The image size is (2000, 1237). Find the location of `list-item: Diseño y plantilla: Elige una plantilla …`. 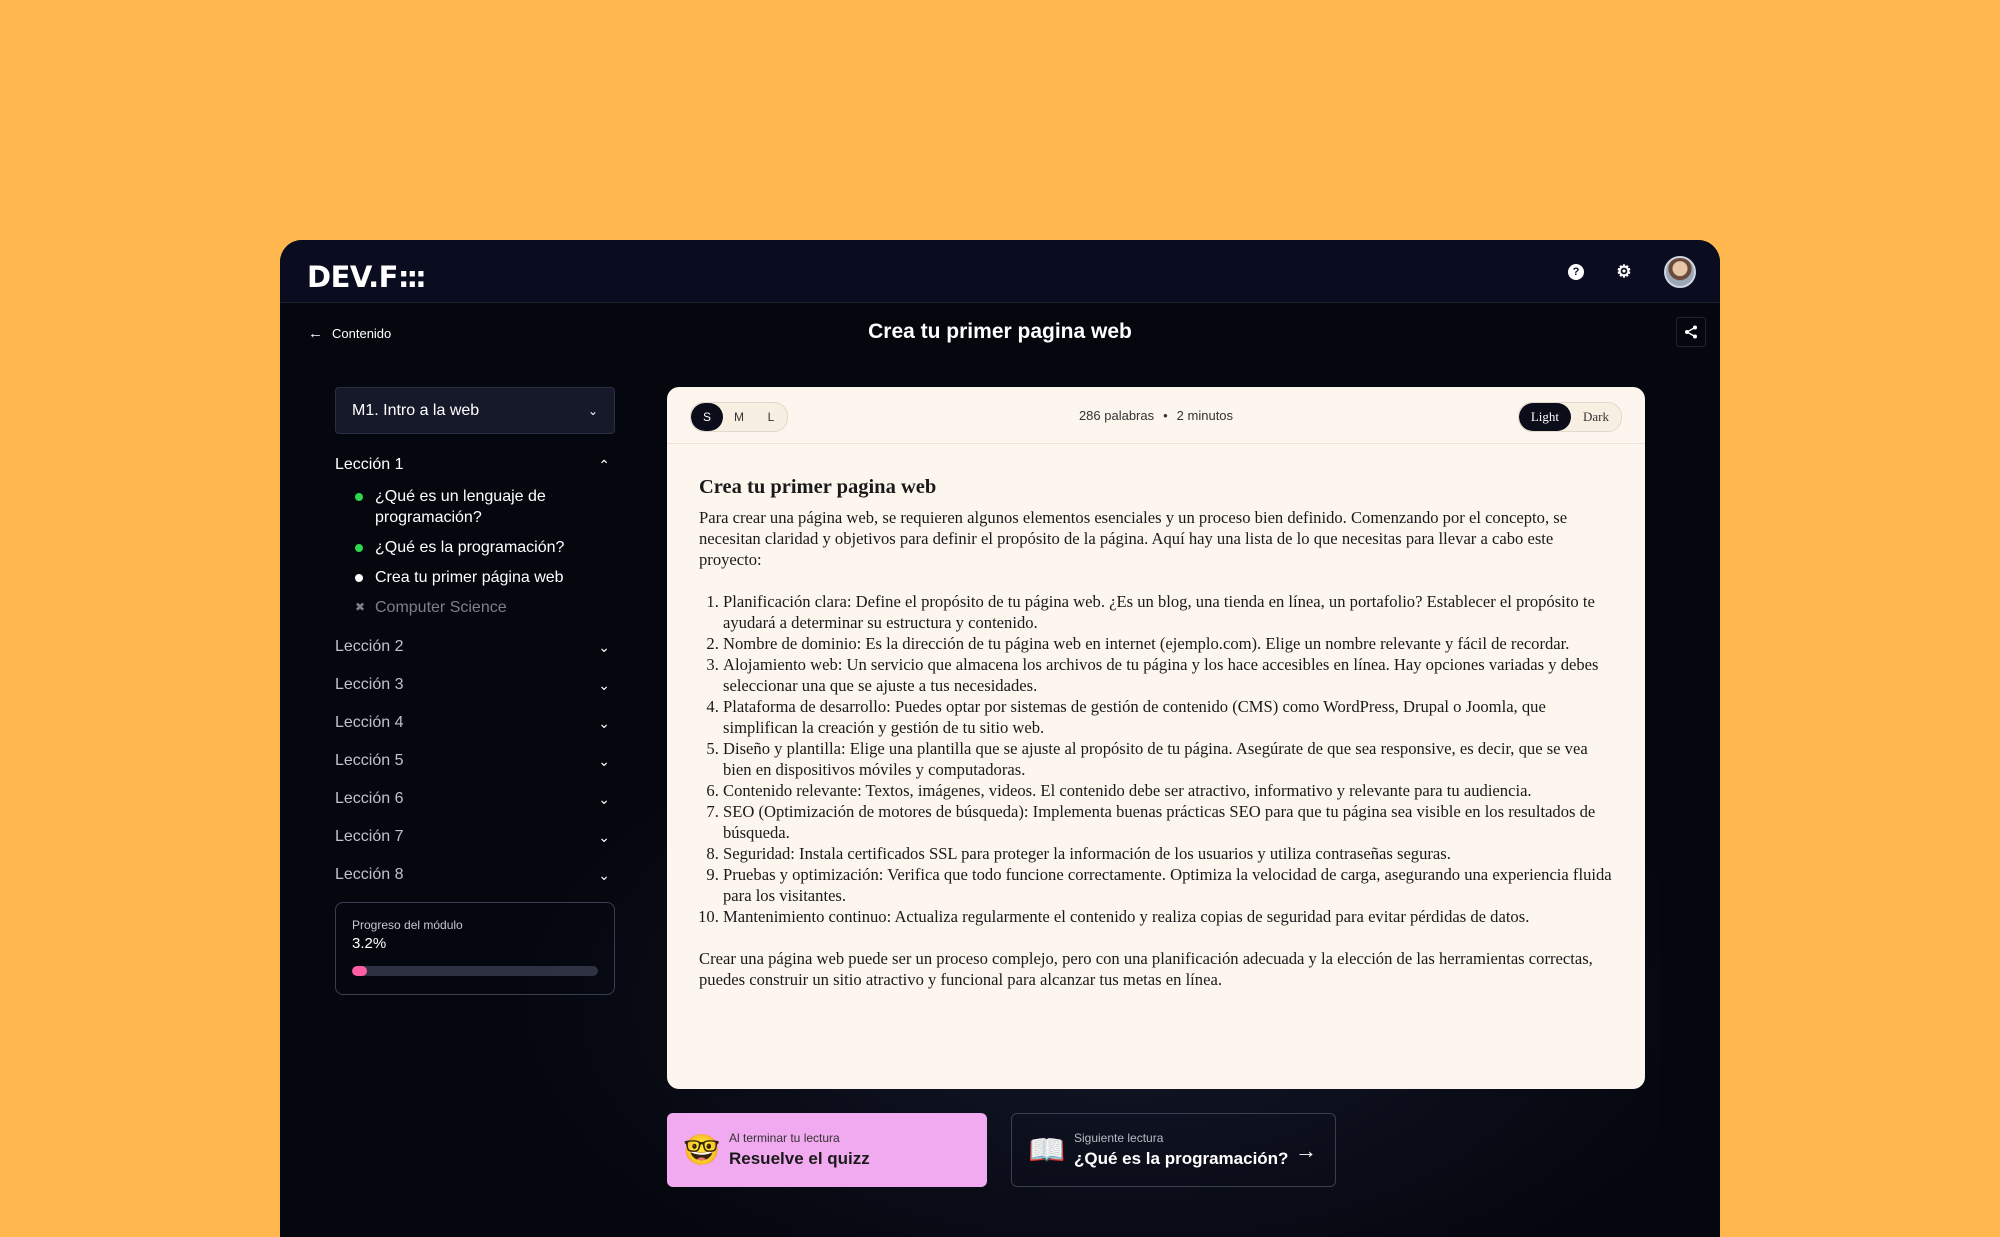

list-item: Diseño y plantilla: Elige una plantilla … is located at coordinates (1168, 759).